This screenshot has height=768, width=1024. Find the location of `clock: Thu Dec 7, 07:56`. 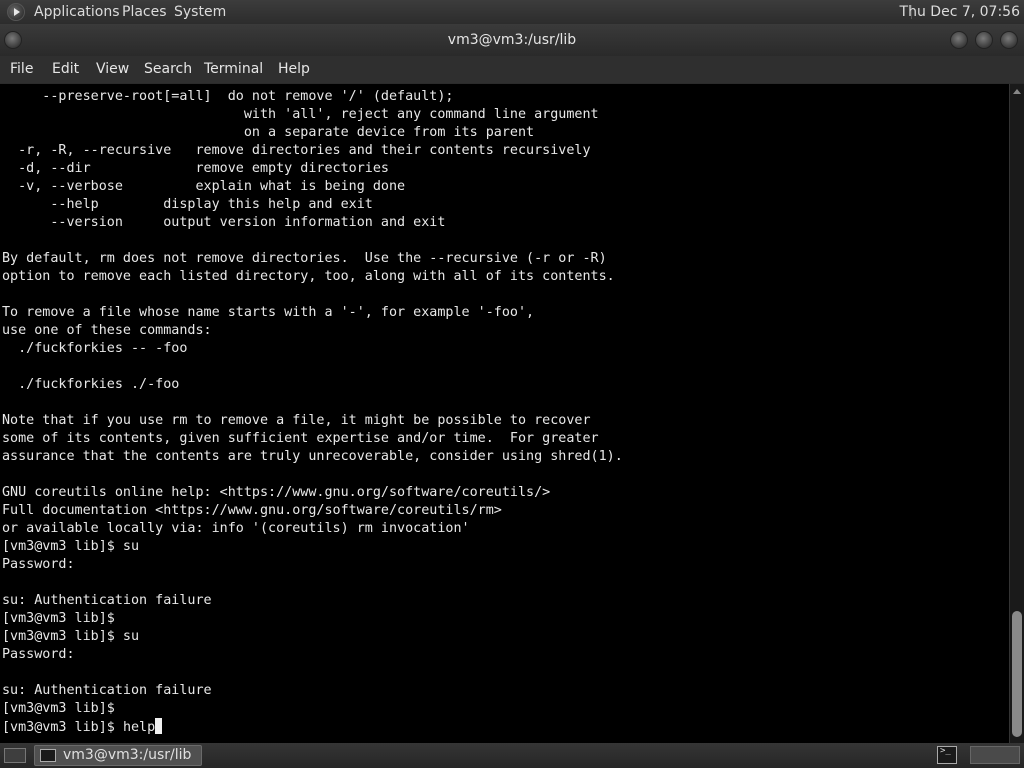

clock: Thu Dec 7, 07:56 is located at coordinates (960, 12).